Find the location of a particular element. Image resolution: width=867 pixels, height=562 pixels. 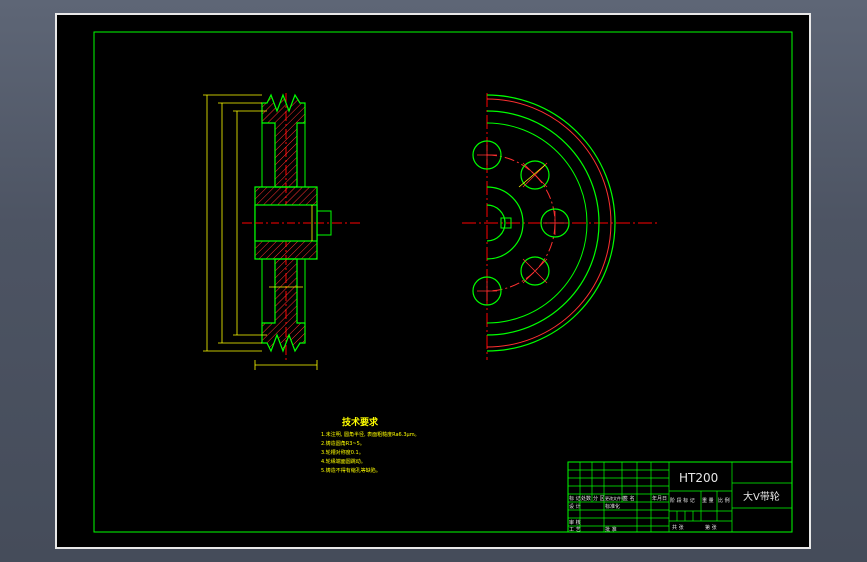

tb-label: 更改文件号 is located at coordinates (615, 498).